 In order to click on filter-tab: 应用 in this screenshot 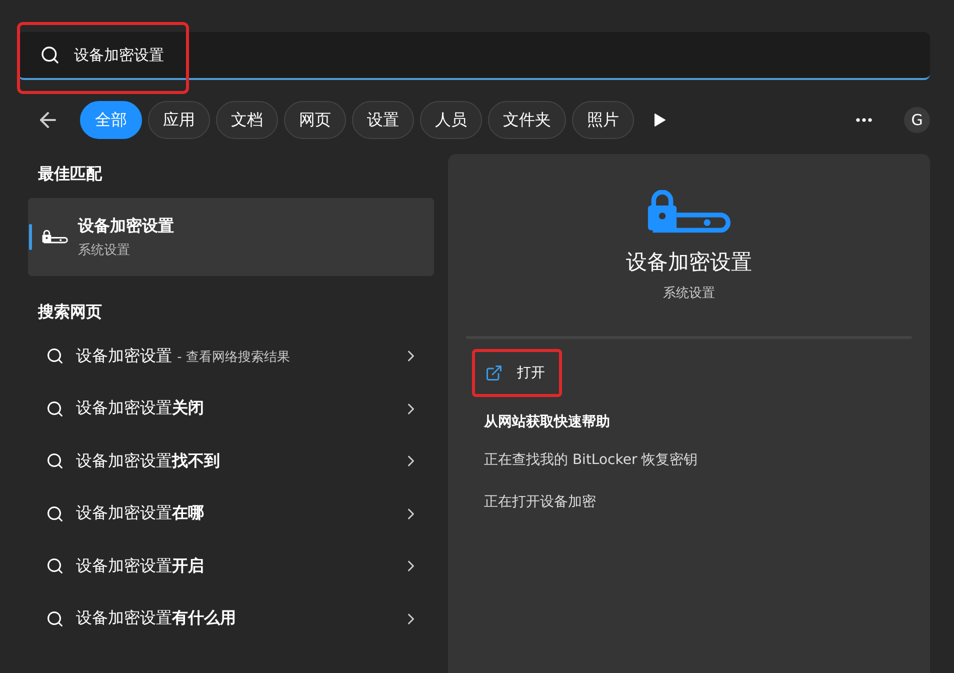, I will do `click(179, 120)`.